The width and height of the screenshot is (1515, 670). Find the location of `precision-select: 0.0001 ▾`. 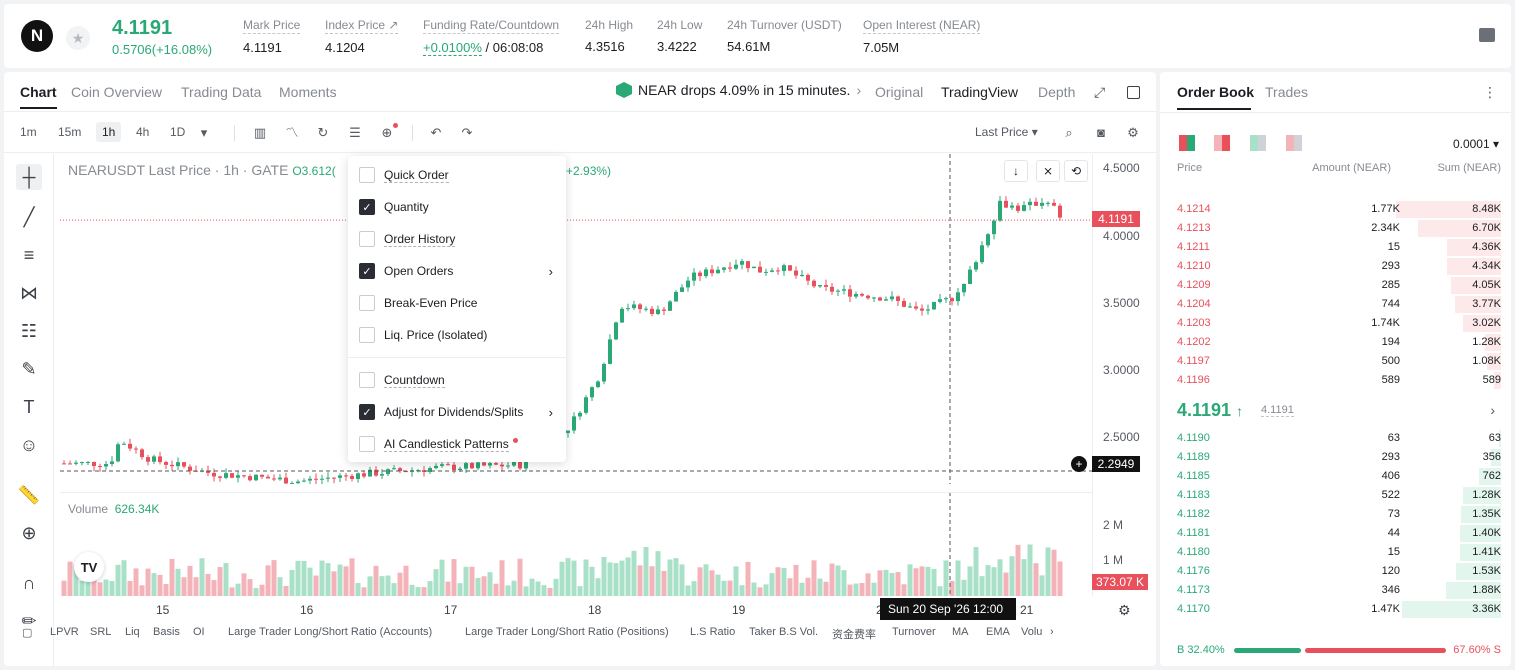

precision-select: 0.0001 ▾ is located at coordinates (1476, 144).